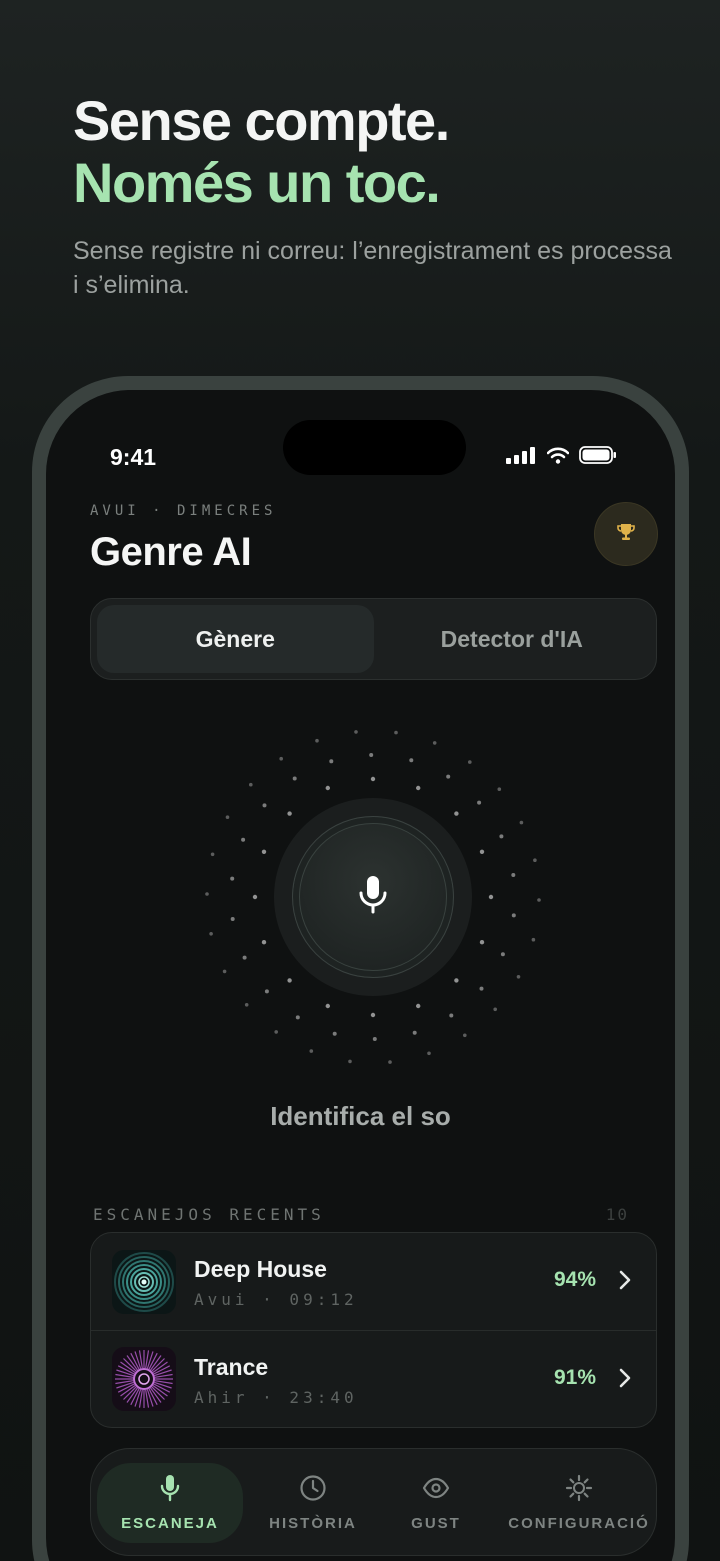  Describe the element at coordinates (521, 457) in the screenshot. I see `signal-icon` at that location.